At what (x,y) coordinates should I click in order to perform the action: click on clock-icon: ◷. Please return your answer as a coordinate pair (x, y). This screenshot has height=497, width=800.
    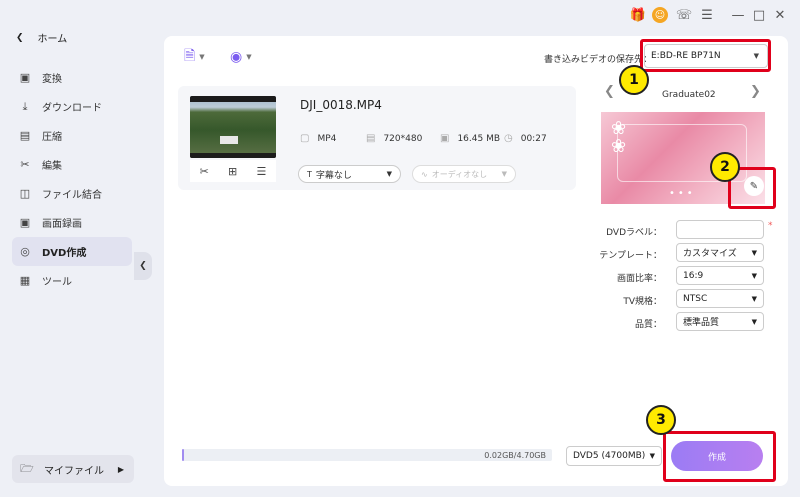
    Looking at the image, I should click on (508, 138).